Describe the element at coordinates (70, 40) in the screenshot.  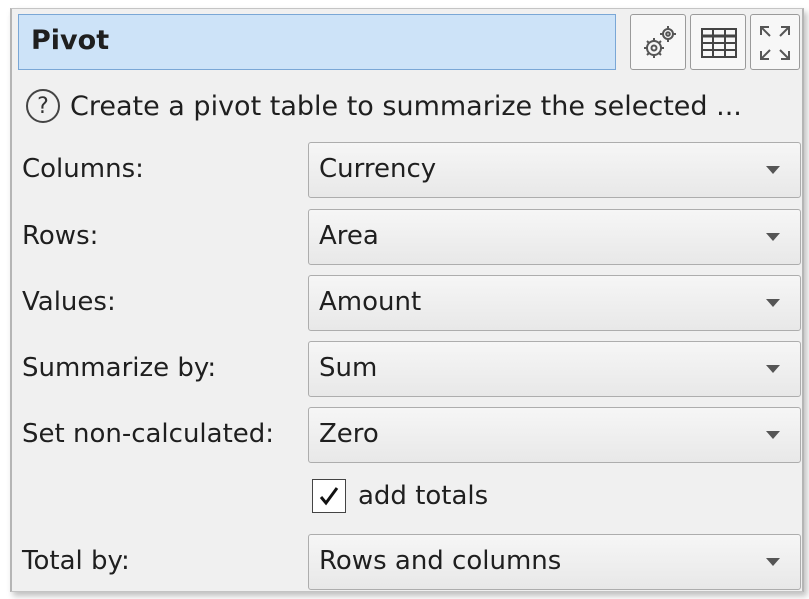
I see `panel-title: Pivot` at that location.